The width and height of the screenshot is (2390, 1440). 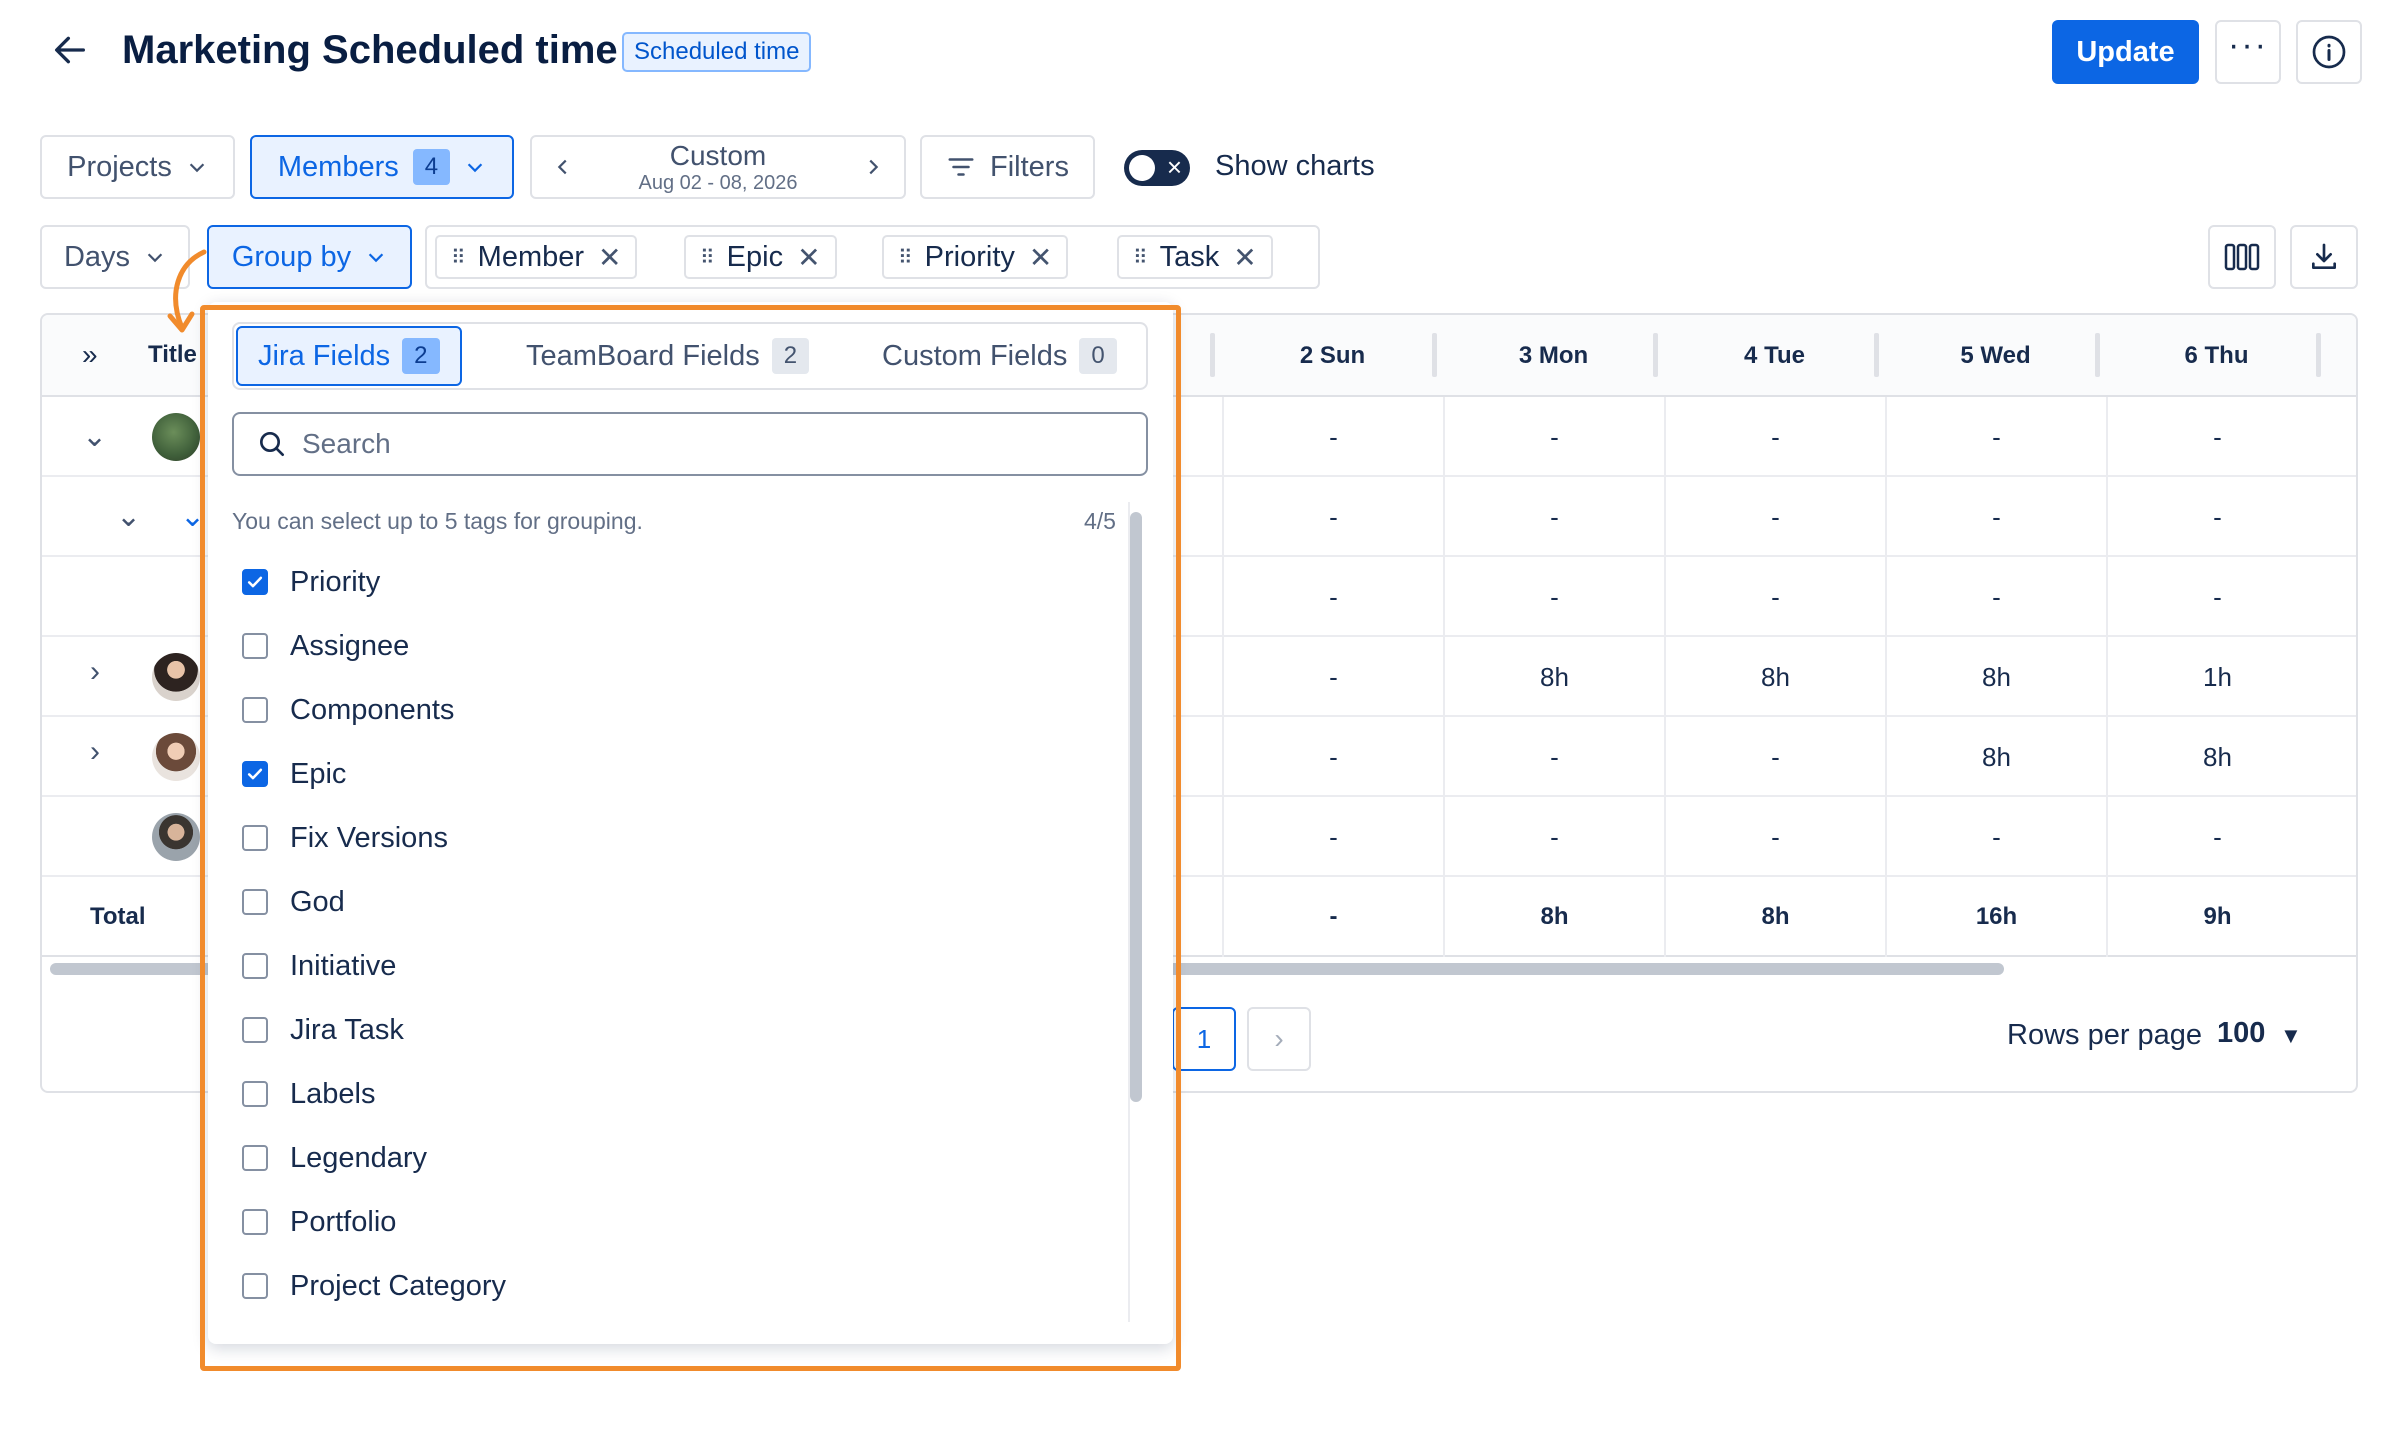 What do you see at coordinates (536, 257) in the screenshot?
I see `group-chip-member: ⠿ Member ✕` at bounding box center [536, 257].